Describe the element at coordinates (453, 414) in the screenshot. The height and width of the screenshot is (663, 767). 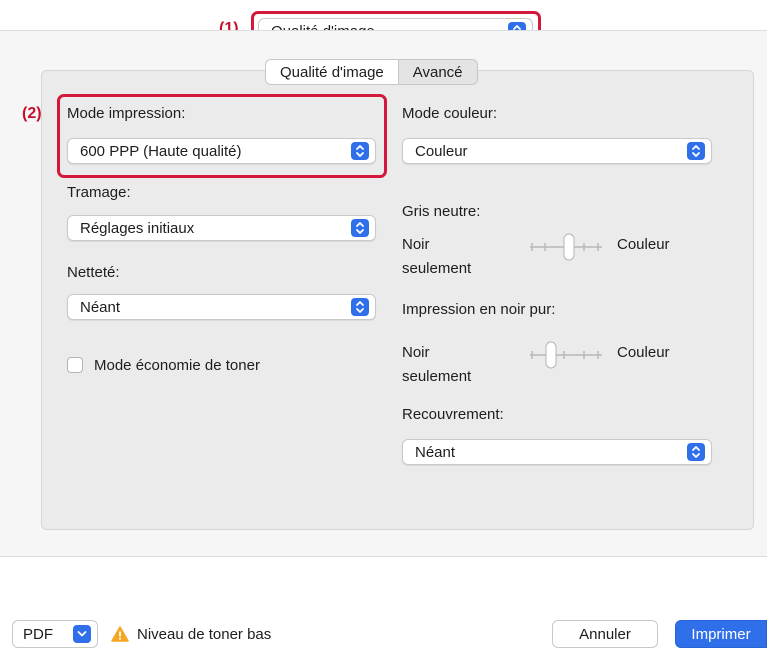
I see `overprint-label: Recouvrement:` at that location.